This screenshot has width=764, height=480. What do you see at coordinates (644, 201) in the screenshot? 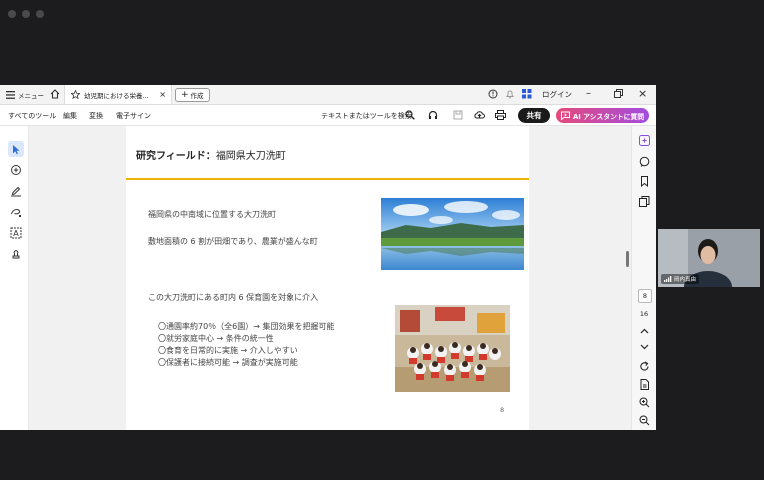
I see `pages-icon` at bounding box center [644, 201].